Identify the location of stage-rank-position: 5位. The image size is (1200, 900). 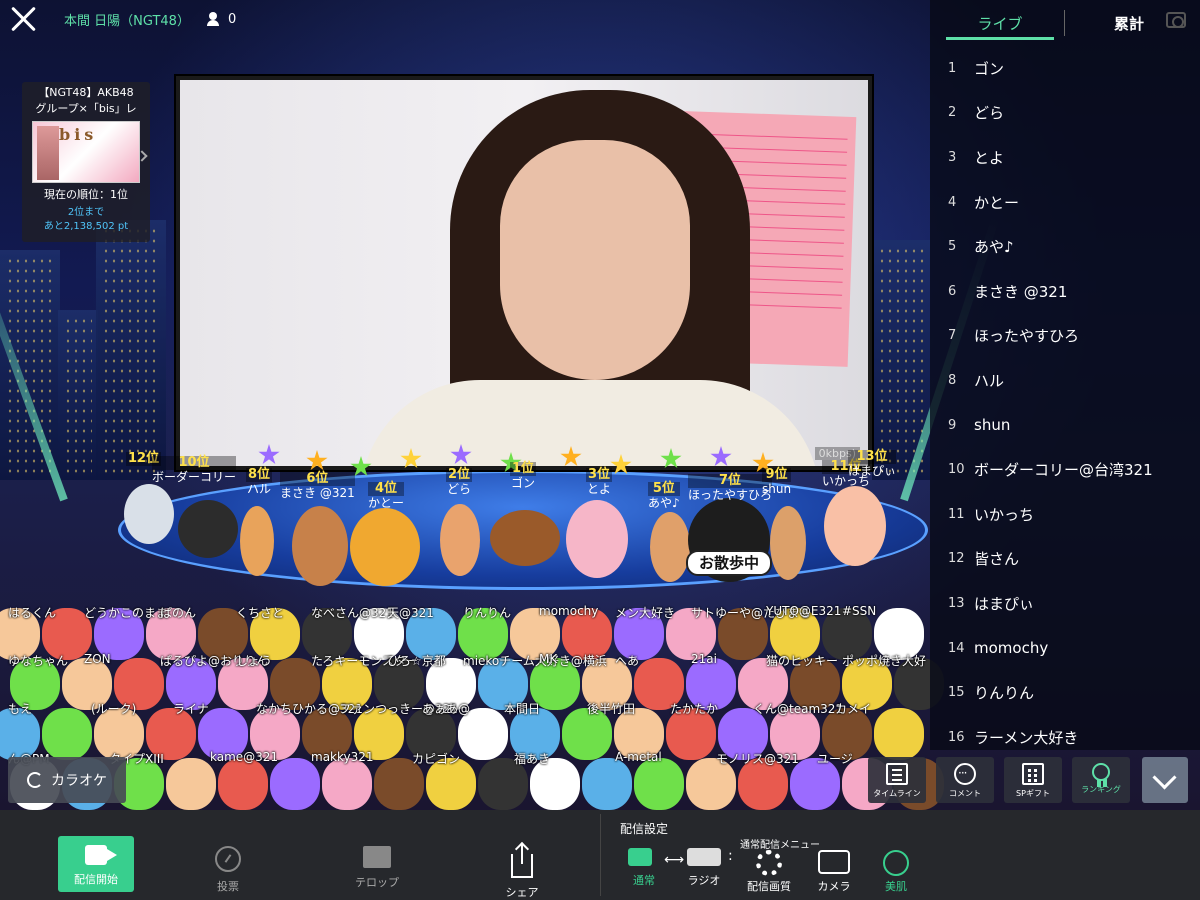
(664, 489).